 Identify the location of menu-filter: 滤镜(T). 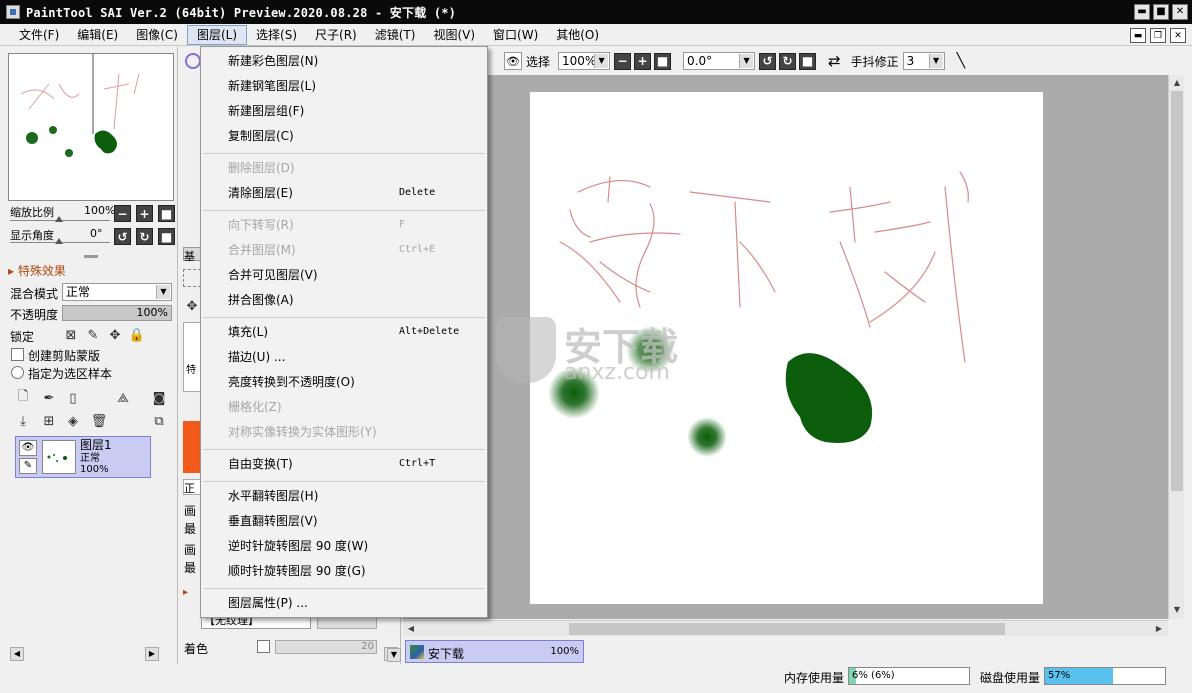
(395, 35).